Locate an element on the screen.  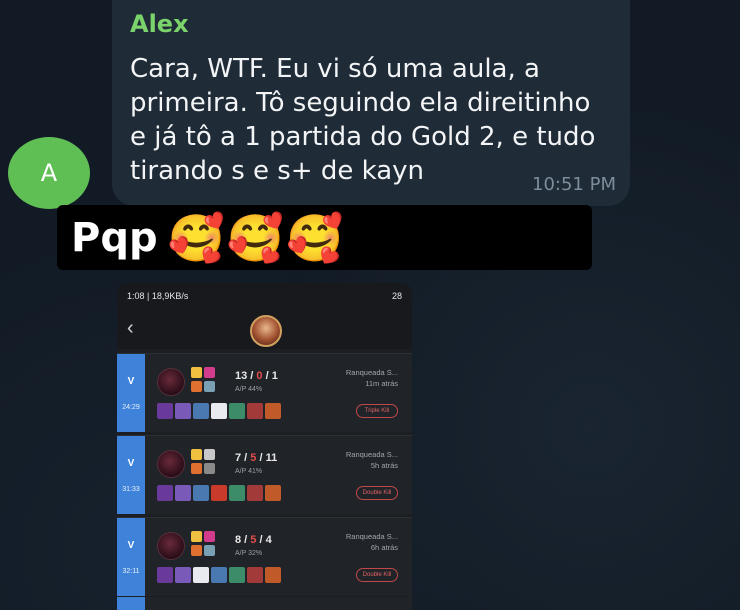
partial-match-row is located at coordinates (264, 603).